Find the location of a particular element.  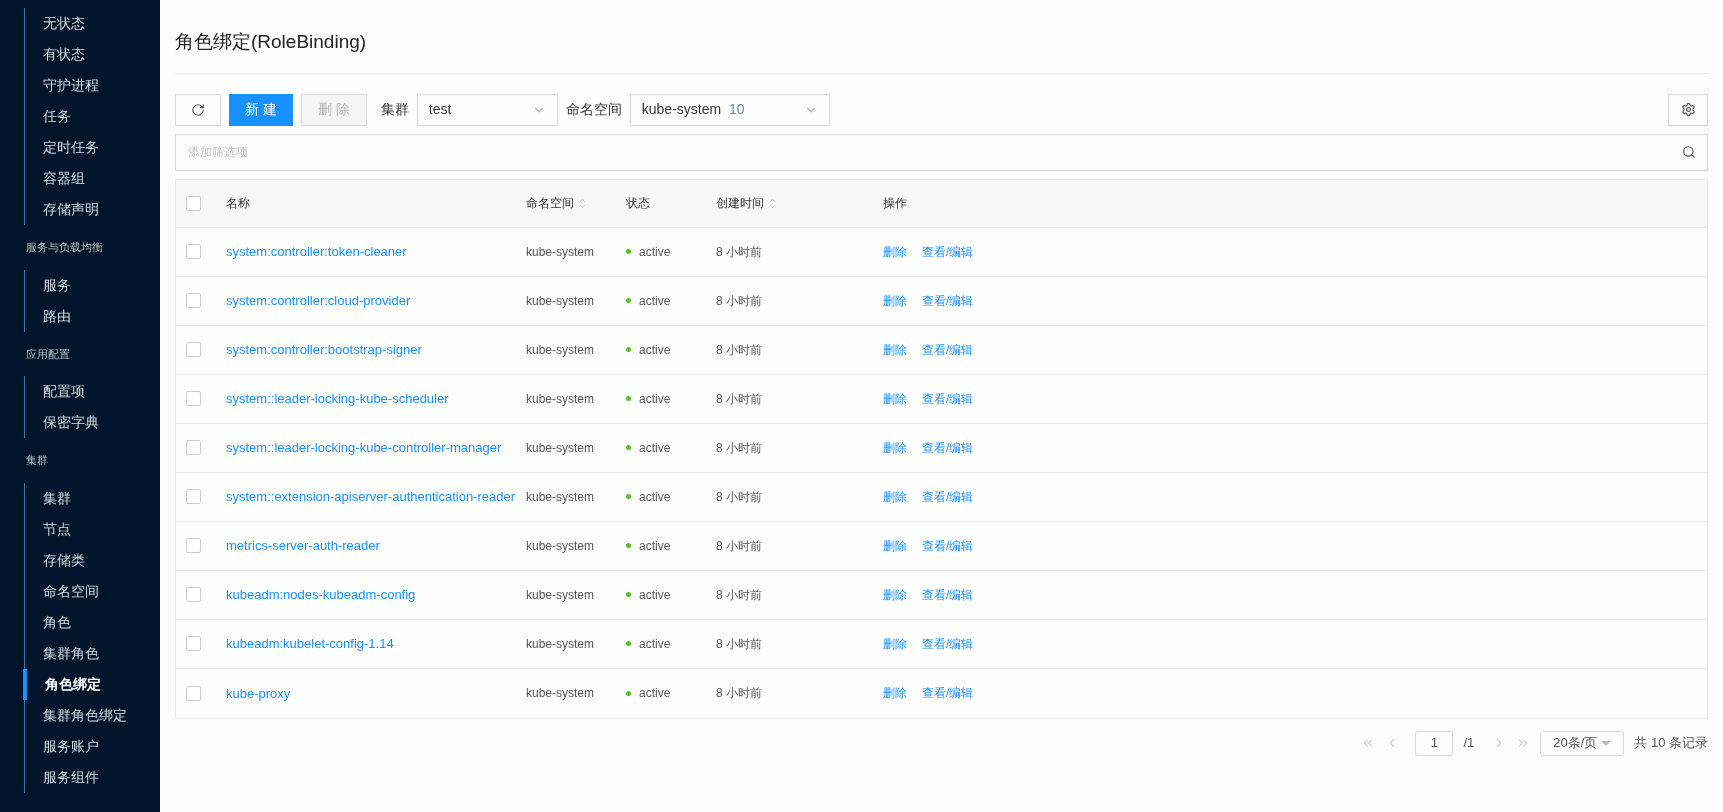

sidebar-item: 集群 is located at coordinates (92, 498).